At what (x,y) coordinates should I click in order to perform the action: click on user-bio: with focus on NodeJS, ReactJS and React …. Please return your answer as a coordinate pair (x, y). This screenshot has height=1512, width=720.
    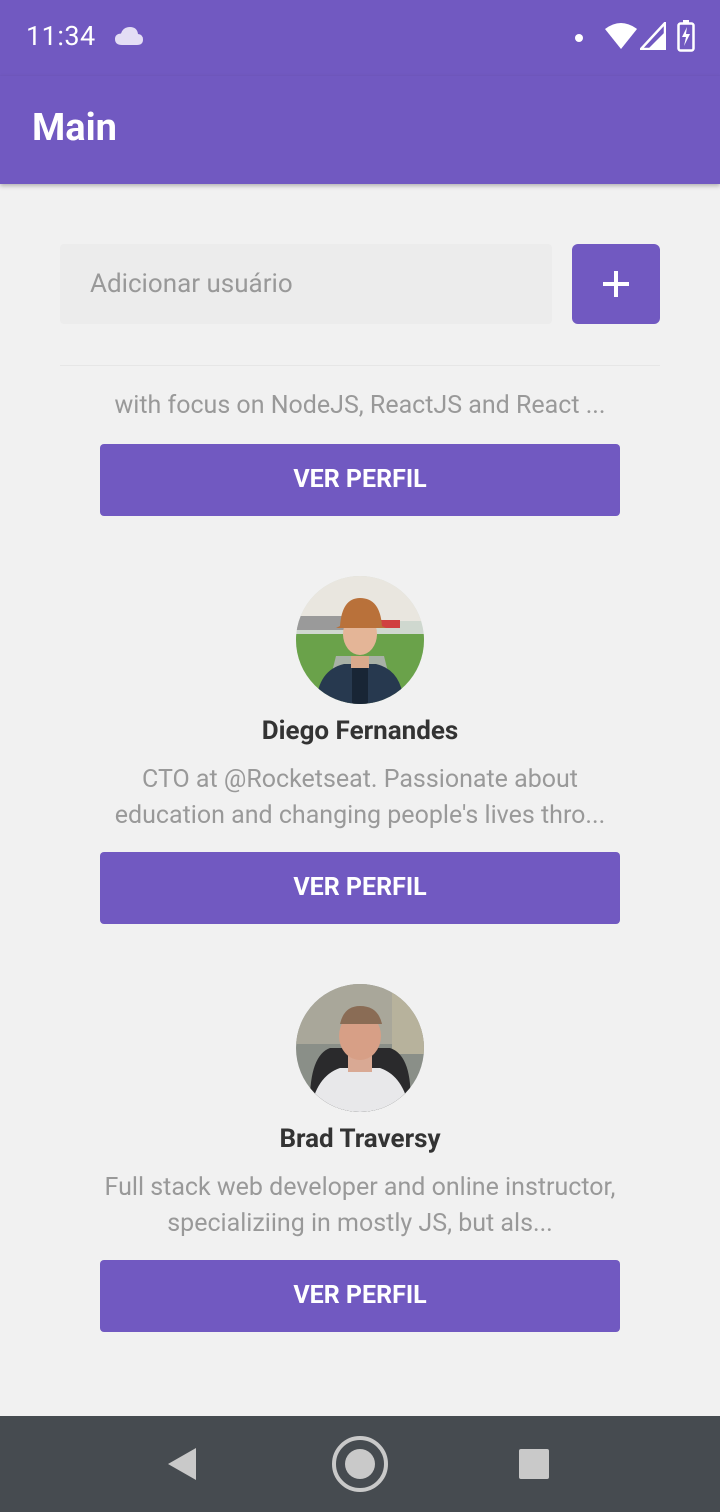
    Looking at the image, I should click on (360, 405).